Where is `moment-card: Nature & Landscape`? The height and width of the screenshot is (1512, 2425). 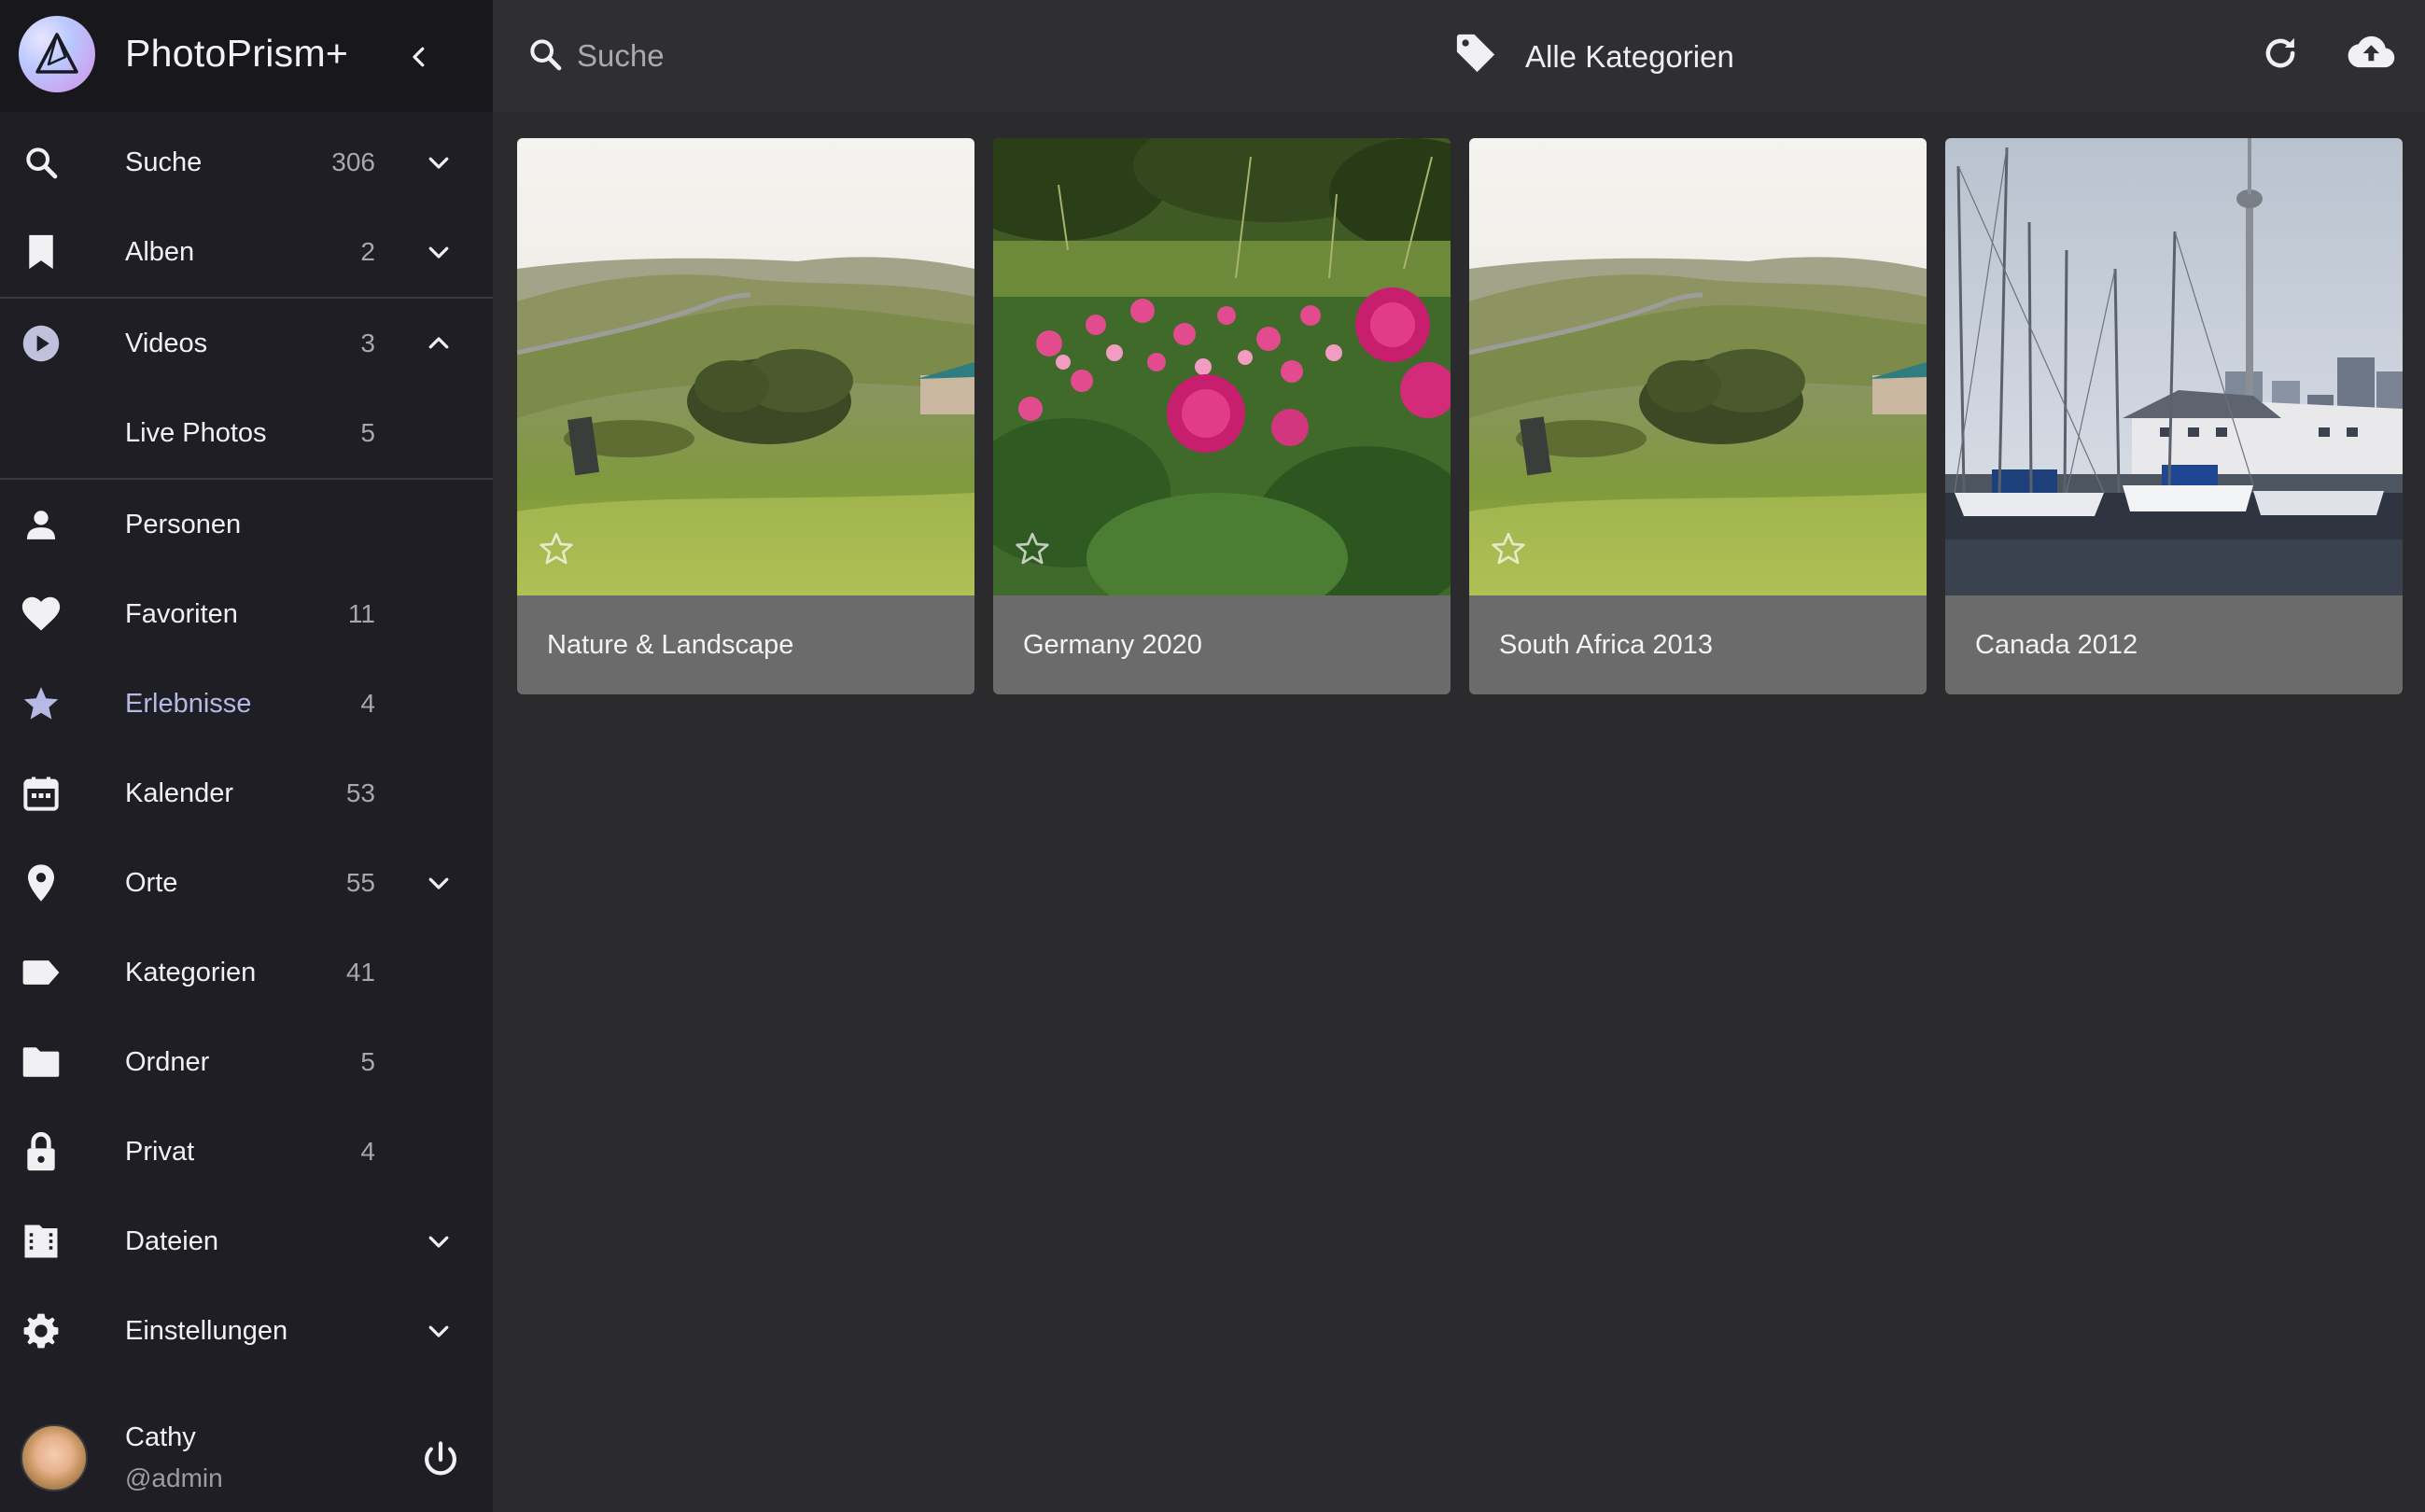
moment-card: Nature & Landscape is located at coordinates (746, 416).